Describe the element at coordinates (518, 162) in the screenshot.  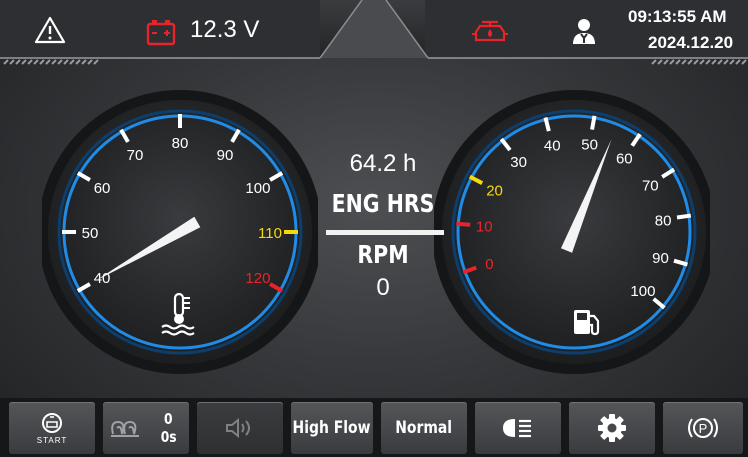
I see `gauge-tick-label: 30` at that location.